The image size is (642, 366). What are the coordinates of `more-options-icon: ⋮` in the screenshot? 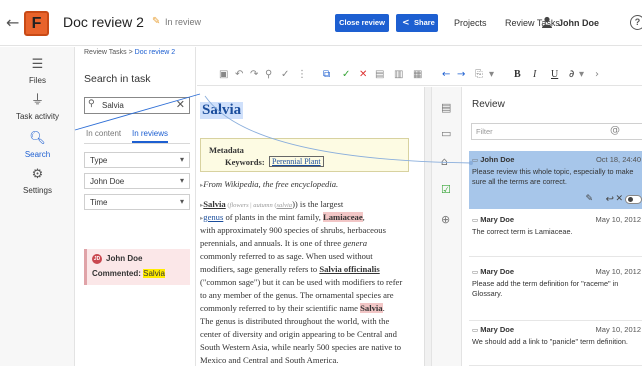 It's located at (302, 74).